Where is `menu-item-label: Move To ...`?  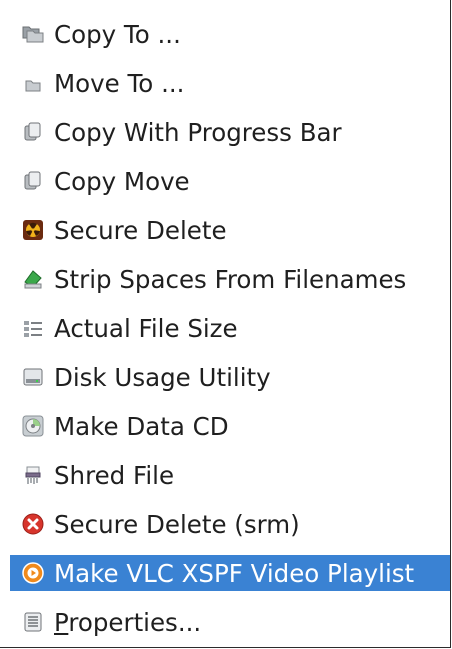 menu-item-label: Move To ... is located at coordinates (119, 83).